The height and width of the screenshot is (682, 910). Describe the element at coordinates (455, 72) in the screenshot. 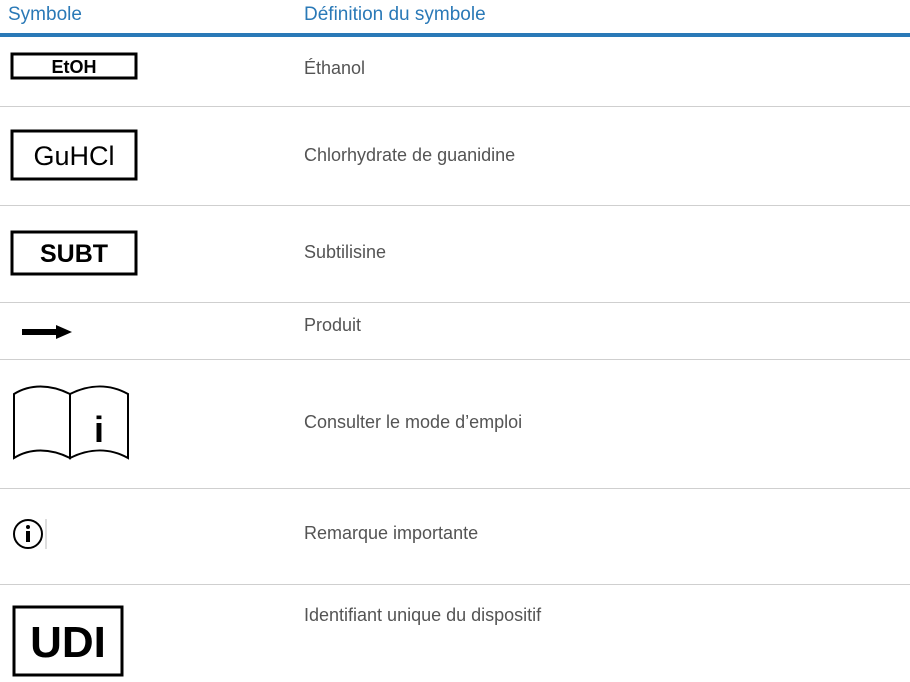

I see `table-row: EtOH Éthanol` at that location.